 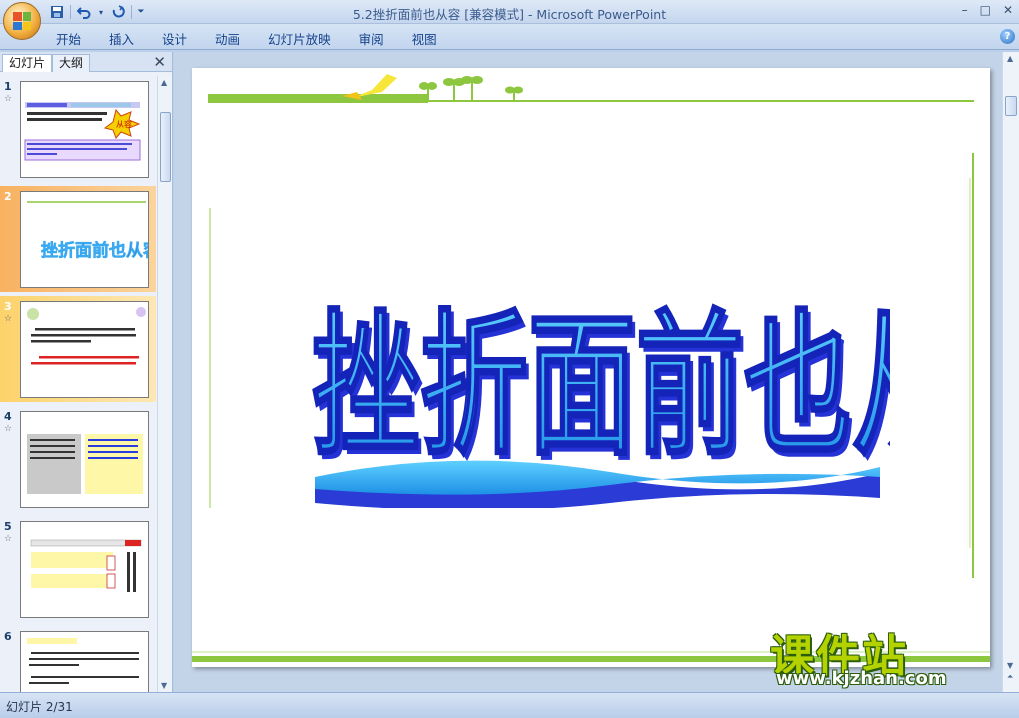 I want to click on window-title: 5.2挫折面前也从容 [兼容模式] - Microsoft PowerPoint, so click(x=509, y=14).